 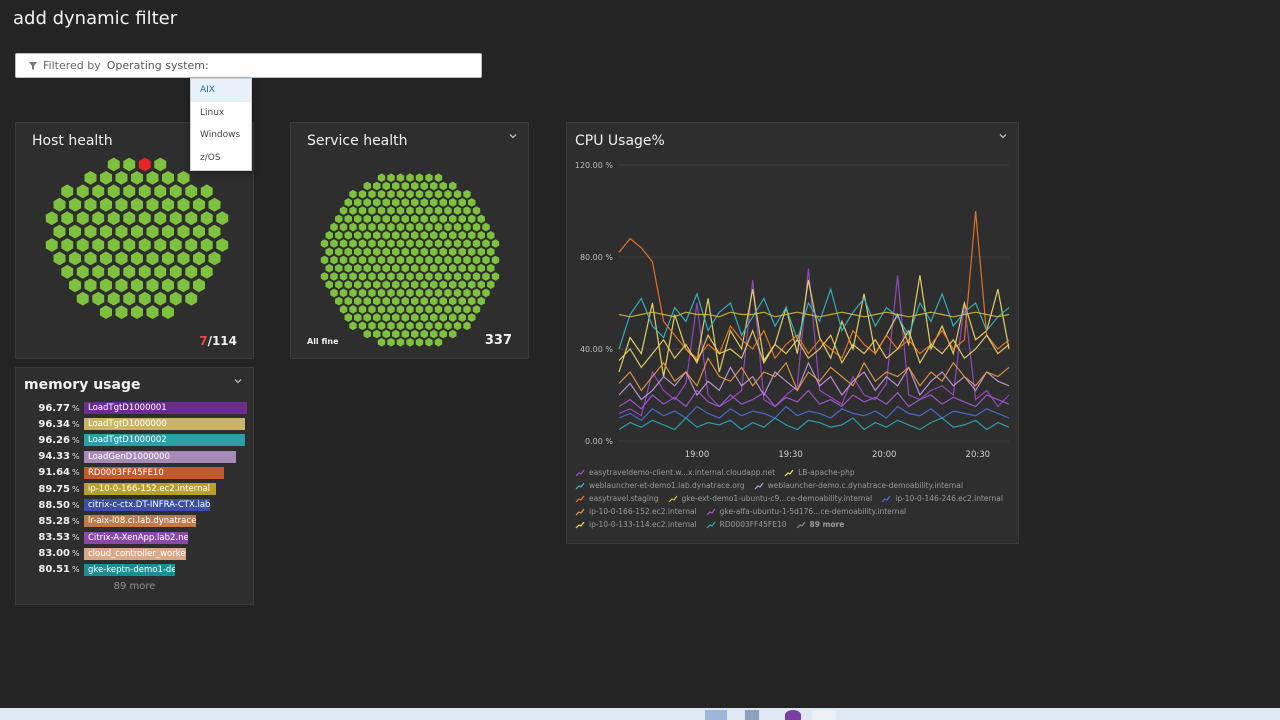 What do you see at coordinates (150, 489) in the screenshot?
I see `memory-bar: ip-10-0-166-152.ec2.internal` at bounding box center [150, 489].